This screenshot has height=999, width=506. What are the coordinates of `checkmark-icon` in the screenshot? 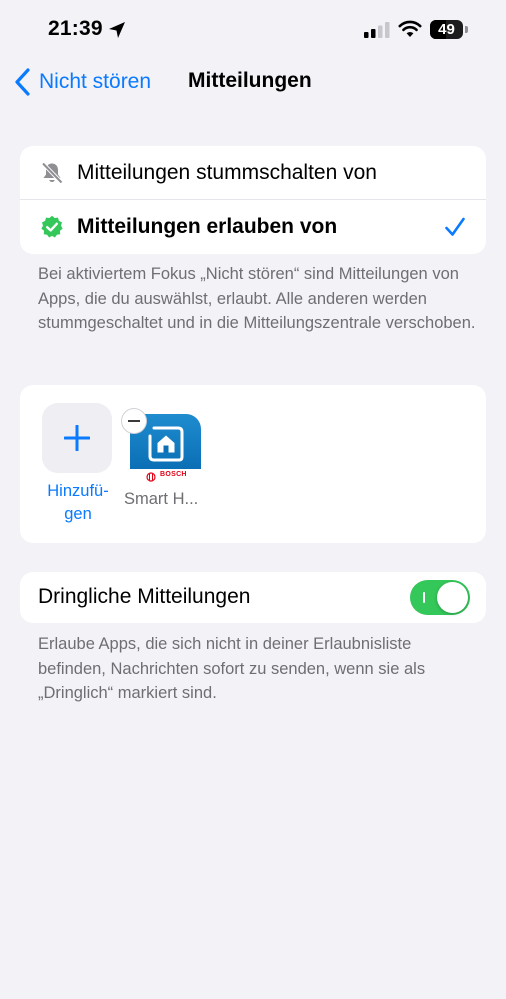 It's located at (455, 226).